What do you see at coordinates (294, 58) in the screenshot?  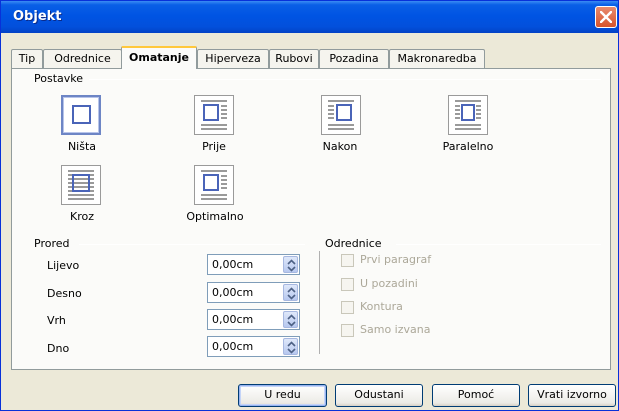 I see `tab-rubovi: Rubovi` at bounding box center [294, 58].